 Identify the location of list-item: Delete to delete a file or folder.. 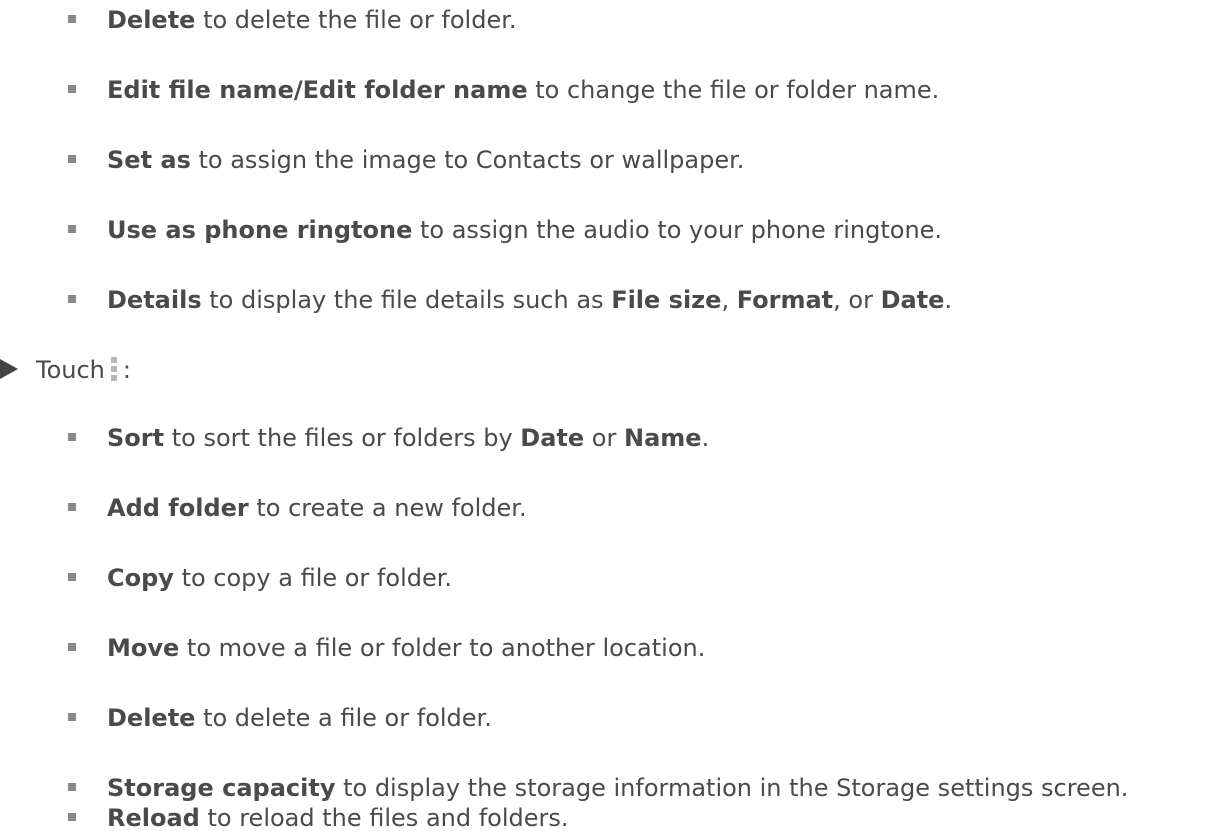
(280, 718).